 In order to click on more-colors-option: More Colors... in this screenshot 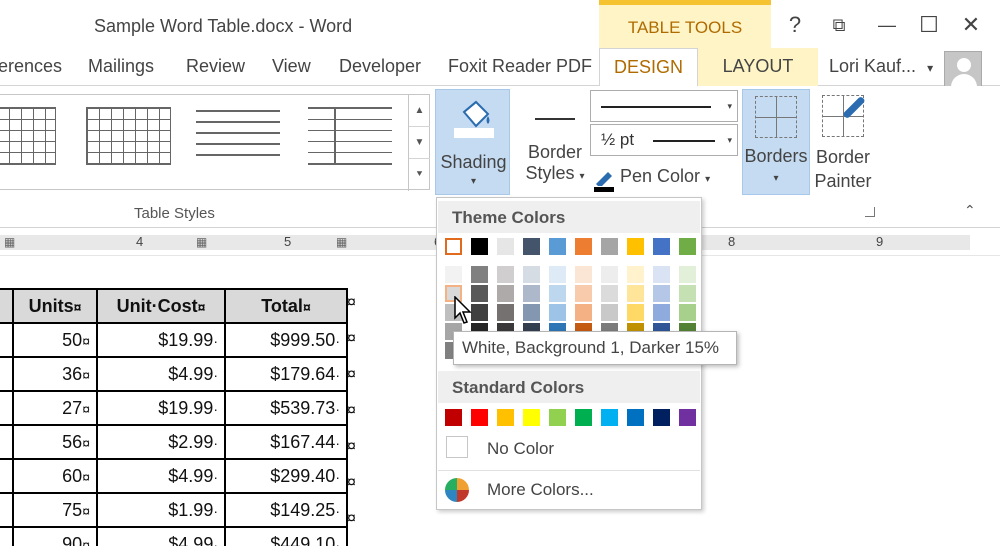, I will do `click(540, 490)`.